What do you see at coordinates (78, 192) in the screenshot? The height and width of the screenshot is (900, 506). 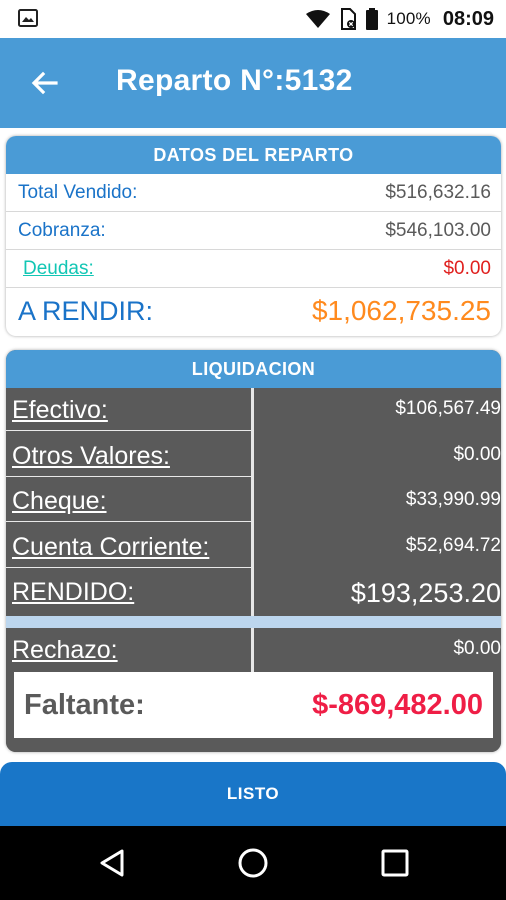 I see `total-vendido-label: Total Vendido:` at bounding box center [78, 192].